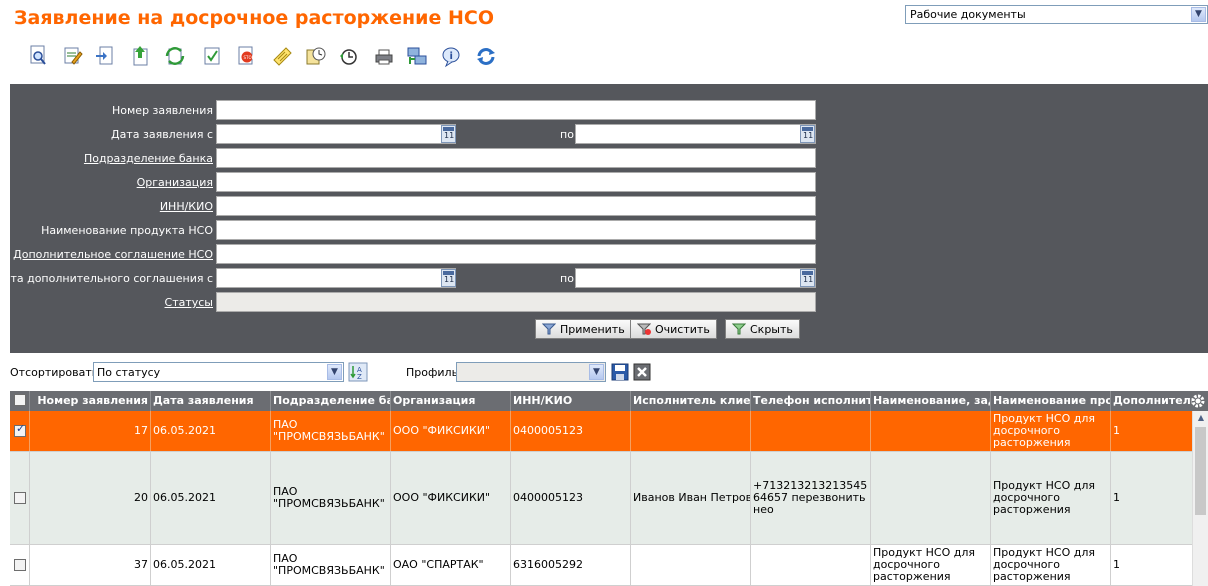 This screenshot has width=1208, height=586. What do you see at coordinates (516, 206) in the screenshot?
I see `inn-input` at bounding box center [516, 206].